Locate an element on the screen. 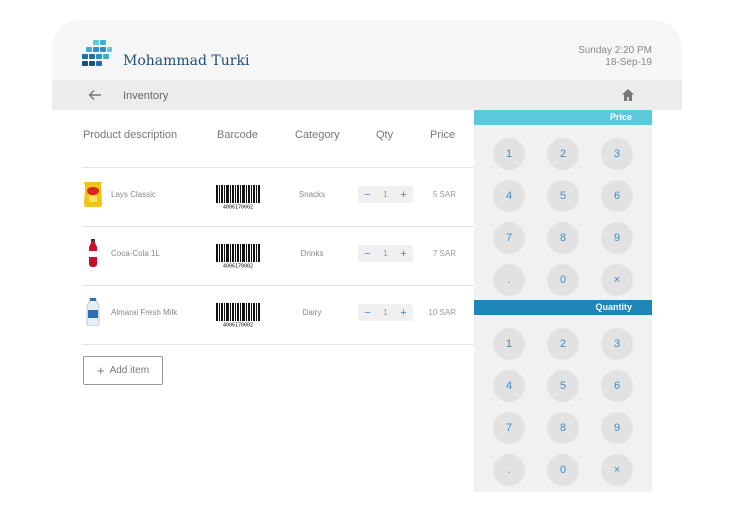 The image size is (737, 518). price-key-5: 5 is located at coordinates (563, 196).